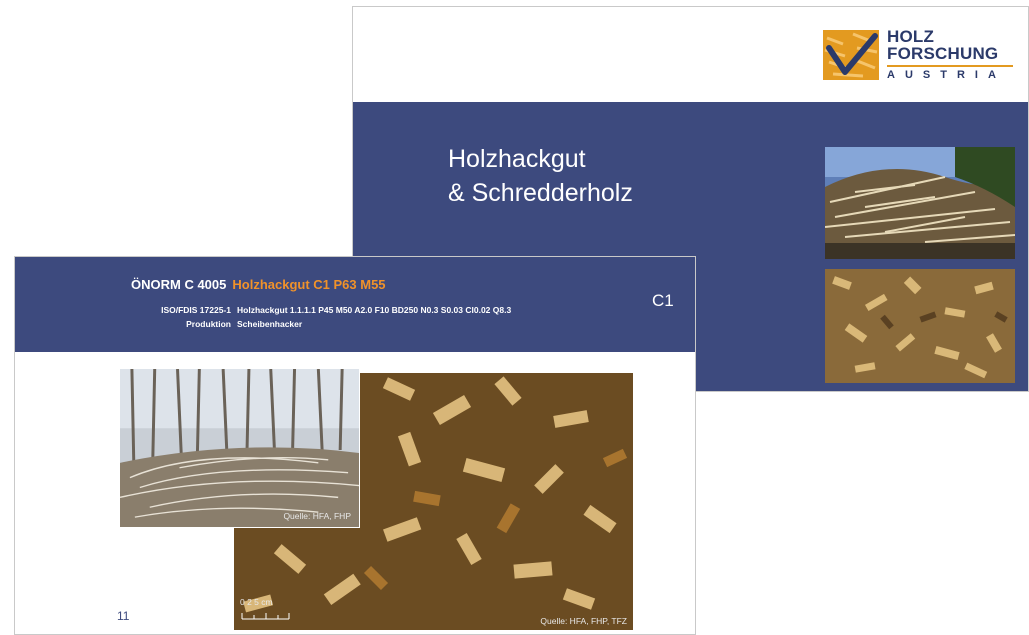 The width and height of the screenshot is (1029, 635). I want to click on wood-pile-photo, so click(920, 203).